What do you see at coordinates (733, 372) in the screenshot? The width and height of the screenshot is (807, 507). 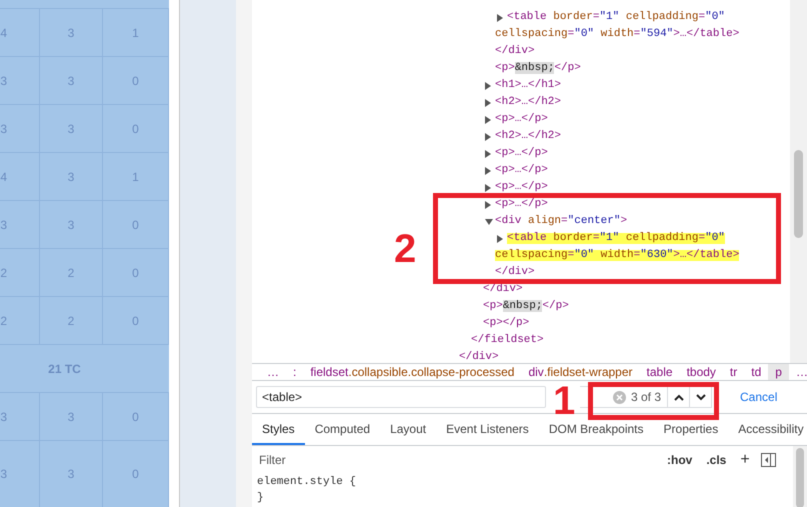 I see `breadcrumb-item: tr` at bounding box center [733, 372].